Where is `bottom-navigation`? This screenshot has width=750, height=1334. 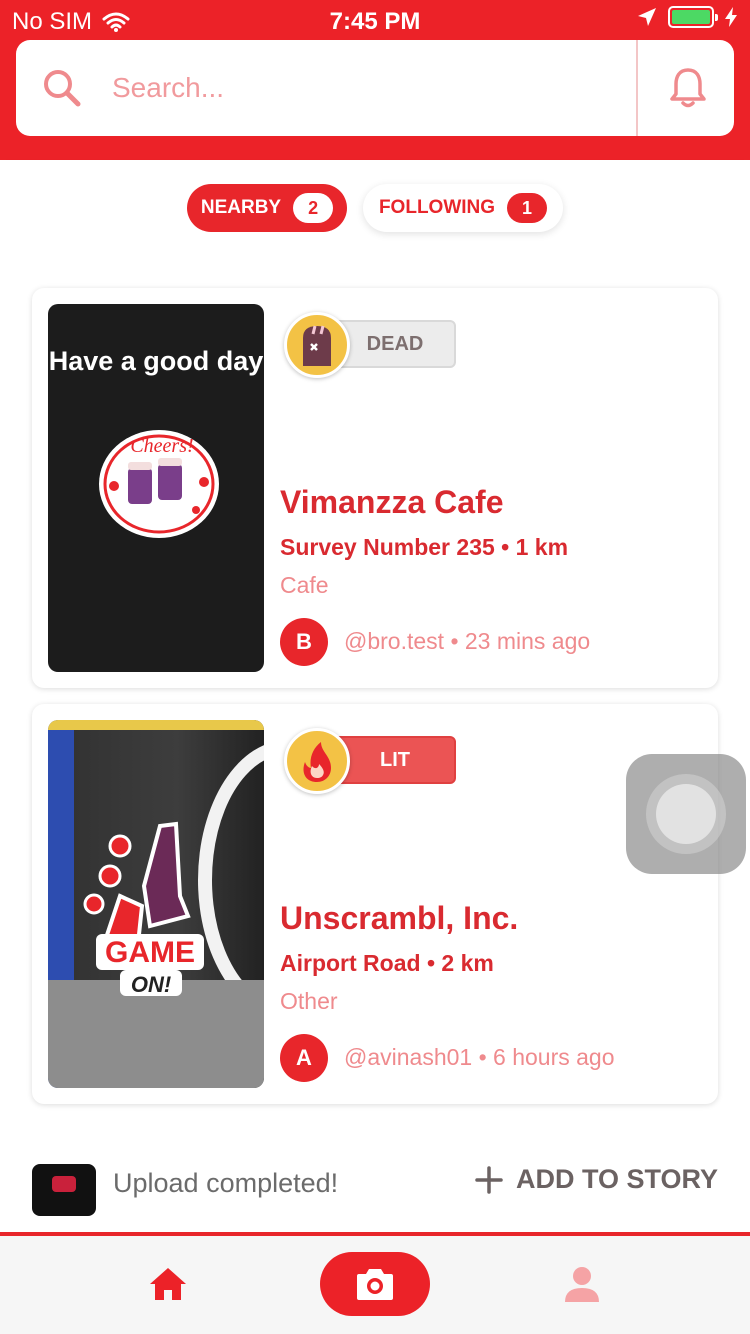 bottom-navigation is located at coordinates (375, 1283).